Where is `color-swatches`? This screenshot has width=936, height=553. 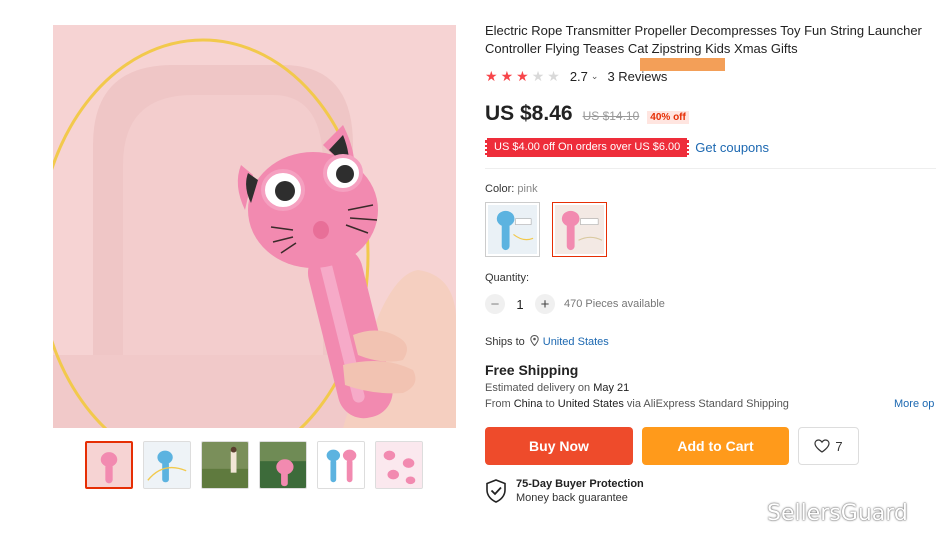
color-swatches is located at coordinates (710, 229).